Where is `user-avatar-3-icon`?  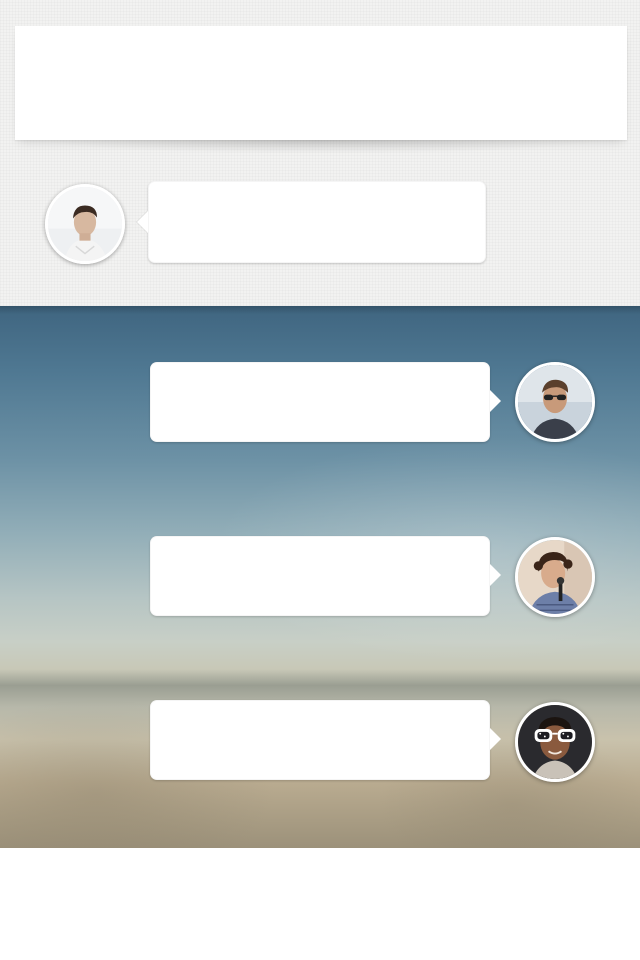
user-avatar-3-icon is located at coordinates (555, 577).